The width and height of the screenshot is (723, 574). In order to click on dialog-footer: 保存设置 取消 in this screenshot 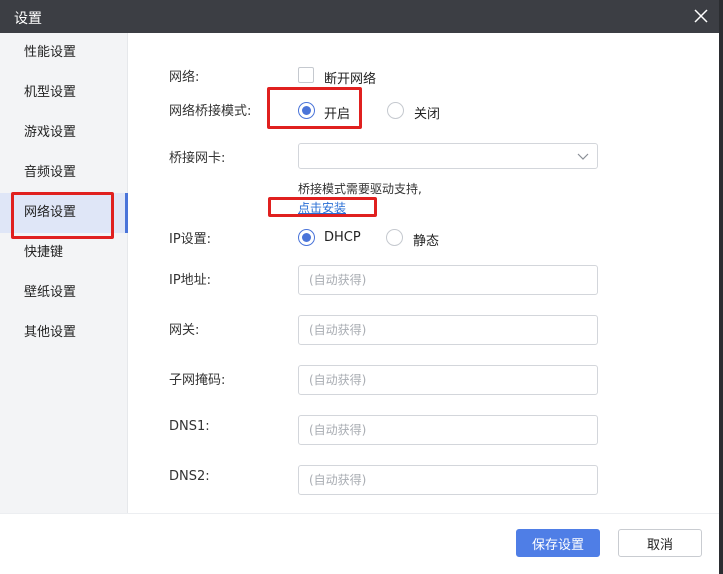, I will do `click(359, 543)`.